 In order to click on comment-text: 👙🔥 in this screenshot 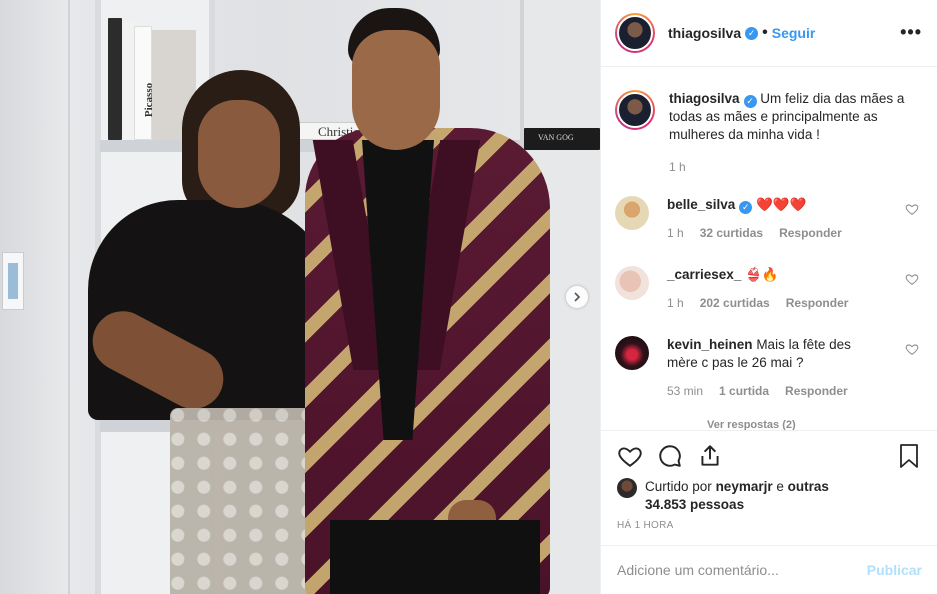, I will do `click(762, 274)`.